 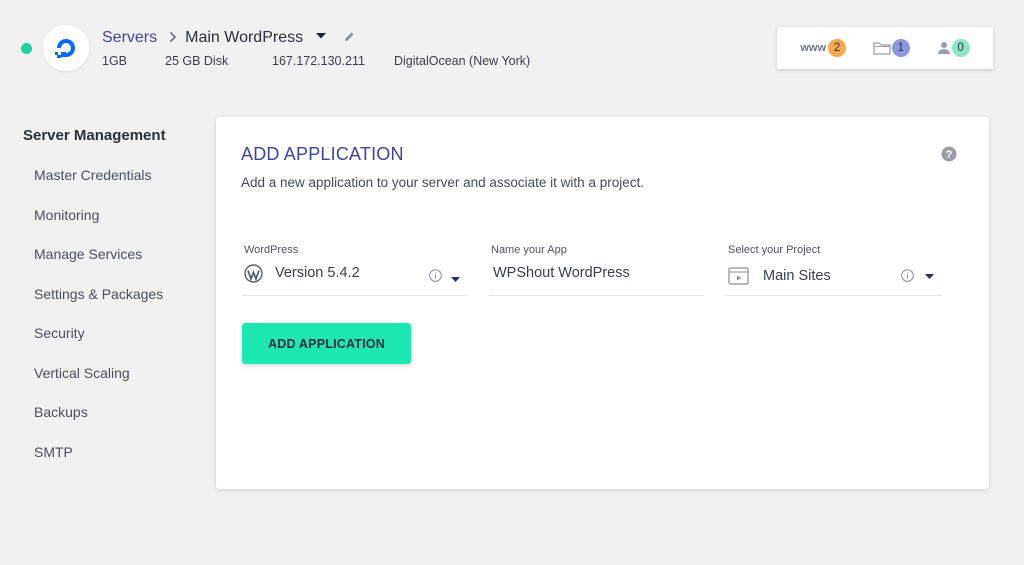 I want to click on server-name: Main WordPress, so click(x=244, y=37).